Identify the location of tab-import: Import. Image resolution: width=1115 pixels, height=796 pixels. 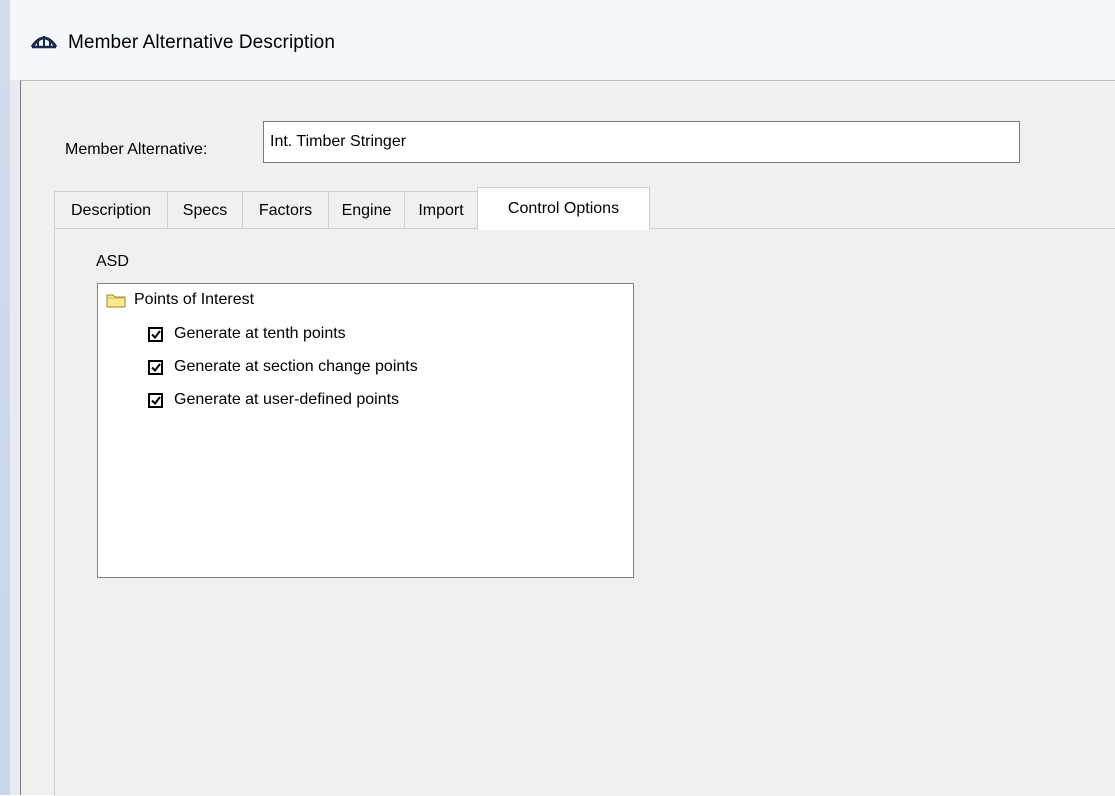
(441, 210).